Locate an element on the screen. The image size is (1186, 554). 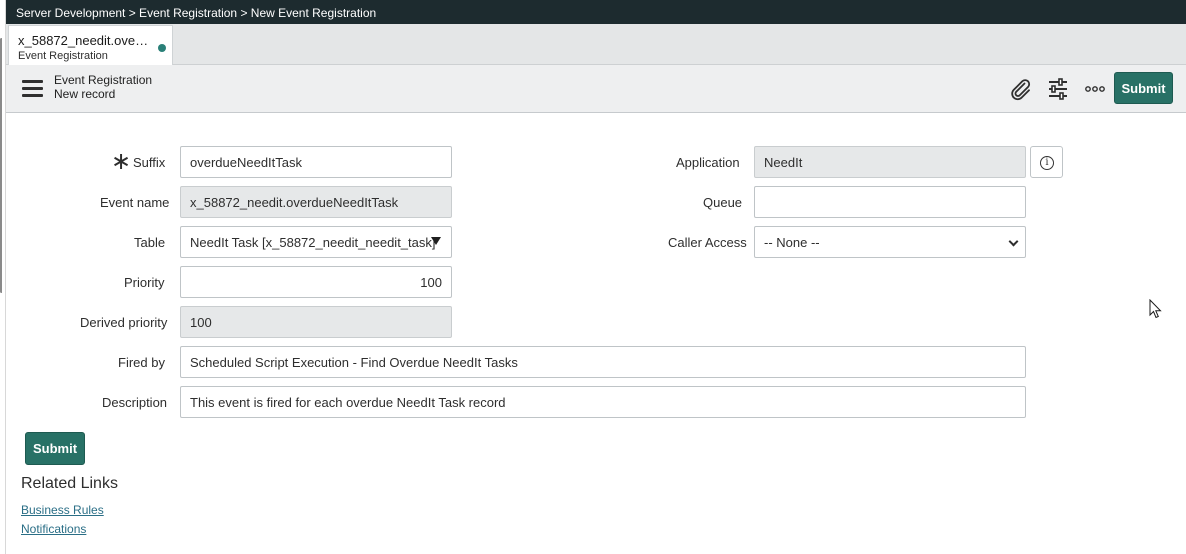
queue-label: Queue is located at coordinates (723, 202).